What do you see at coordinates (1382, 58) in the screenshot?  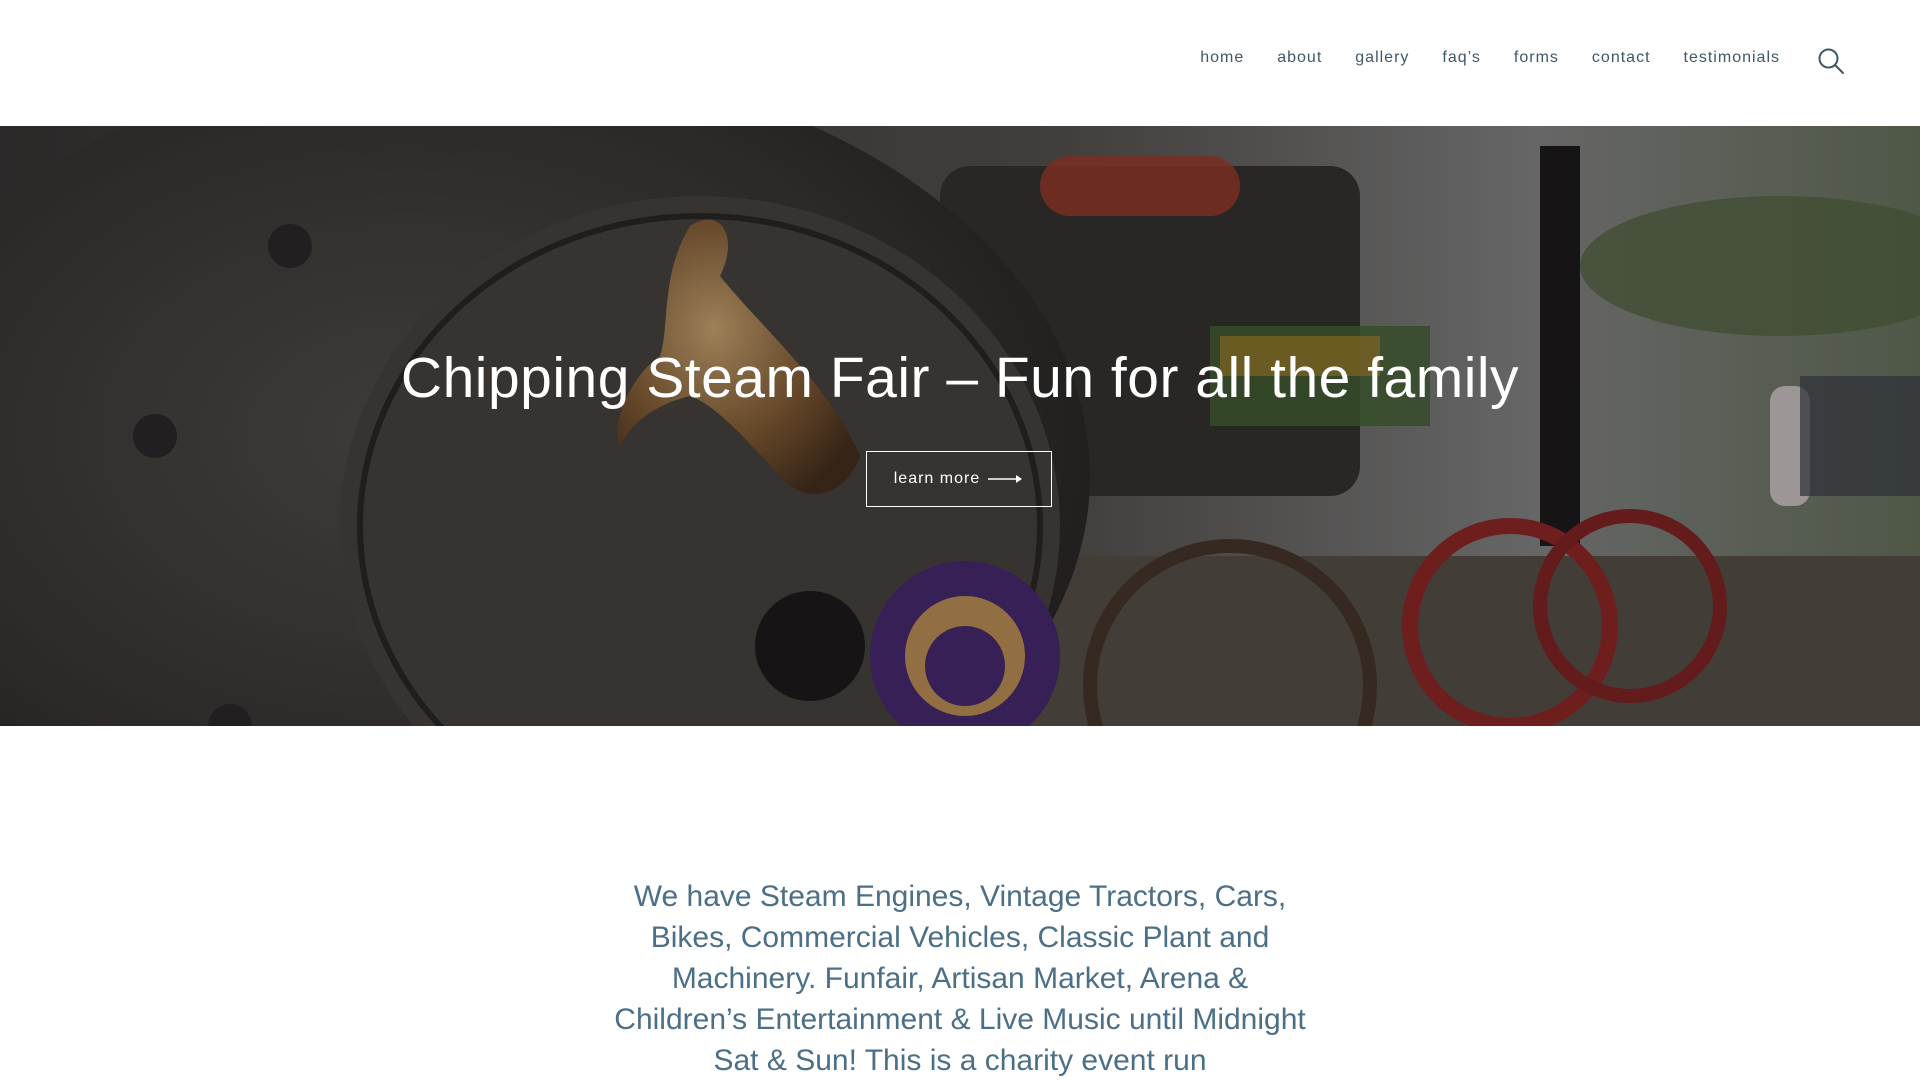 I see `nav-item-gallery: gallery` at bounding box center [1382, 58].